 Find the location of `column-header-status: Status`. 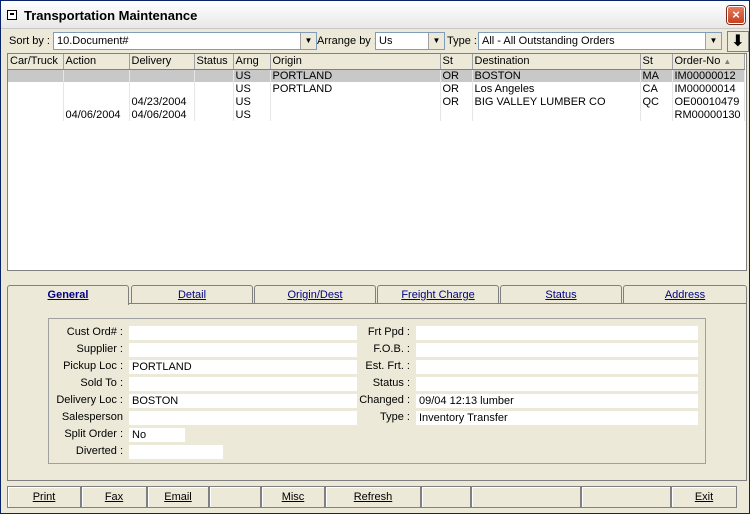

column-header-status: Status is located at coordinates (214, 62).